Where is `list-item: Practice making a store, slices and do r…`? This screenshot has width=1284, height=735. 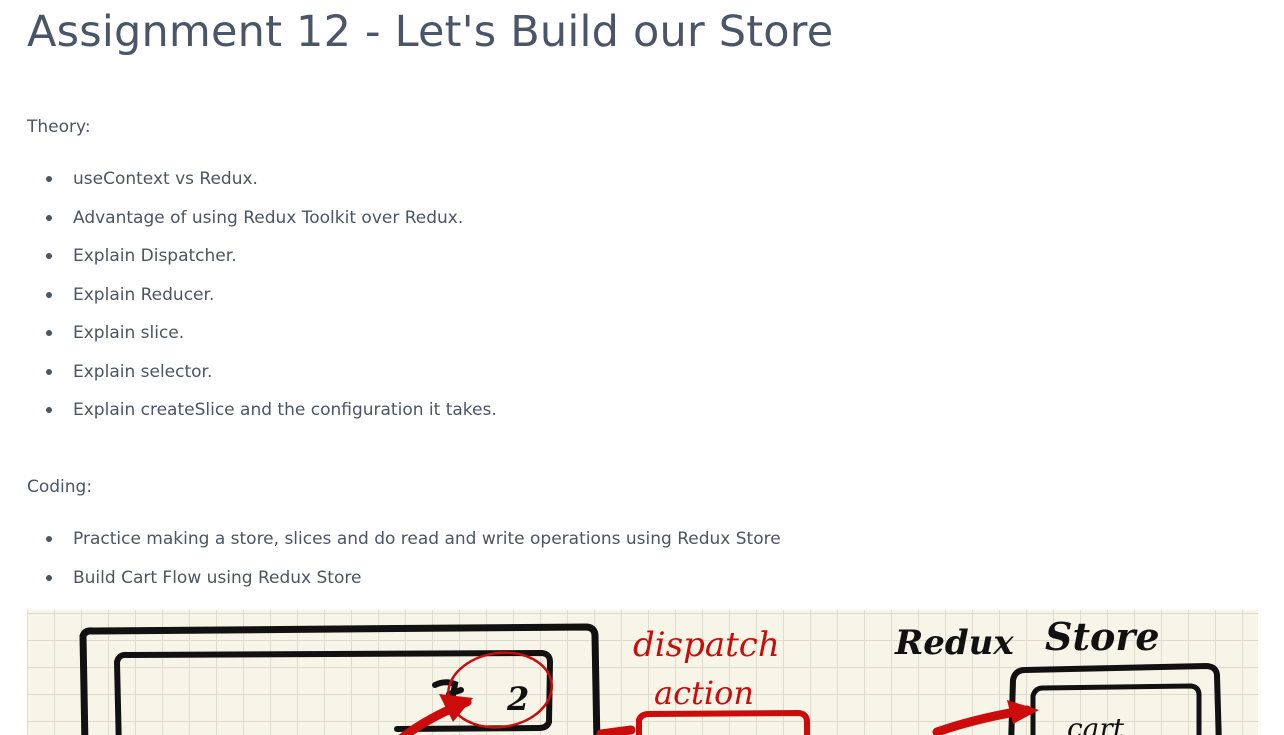 list-item: Practice making a store, slices and do r… is located at coordinates (404, 546).